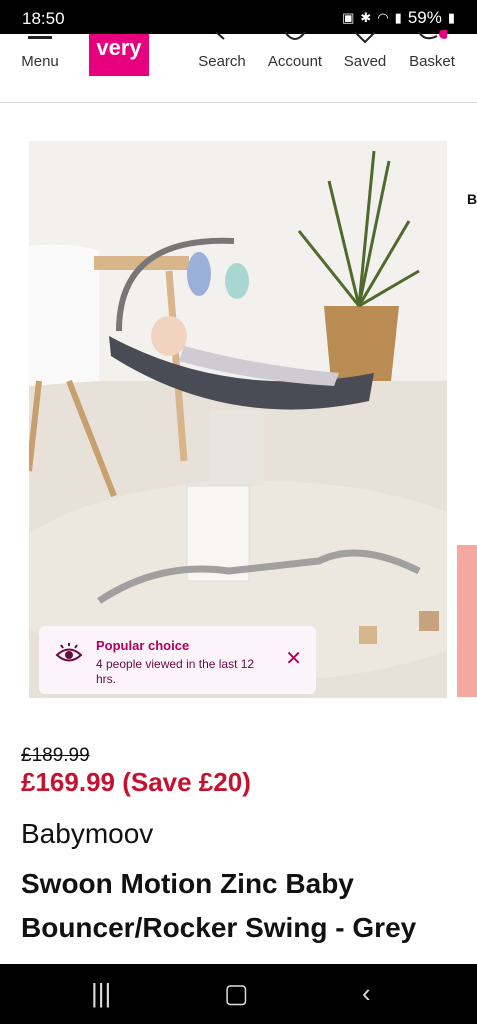 Image resolution: width=477 pixels, height=1024 pixels. Describe the element at coordinates (472, 199) in the screenshot. I see `peek-letter: B` at that location.